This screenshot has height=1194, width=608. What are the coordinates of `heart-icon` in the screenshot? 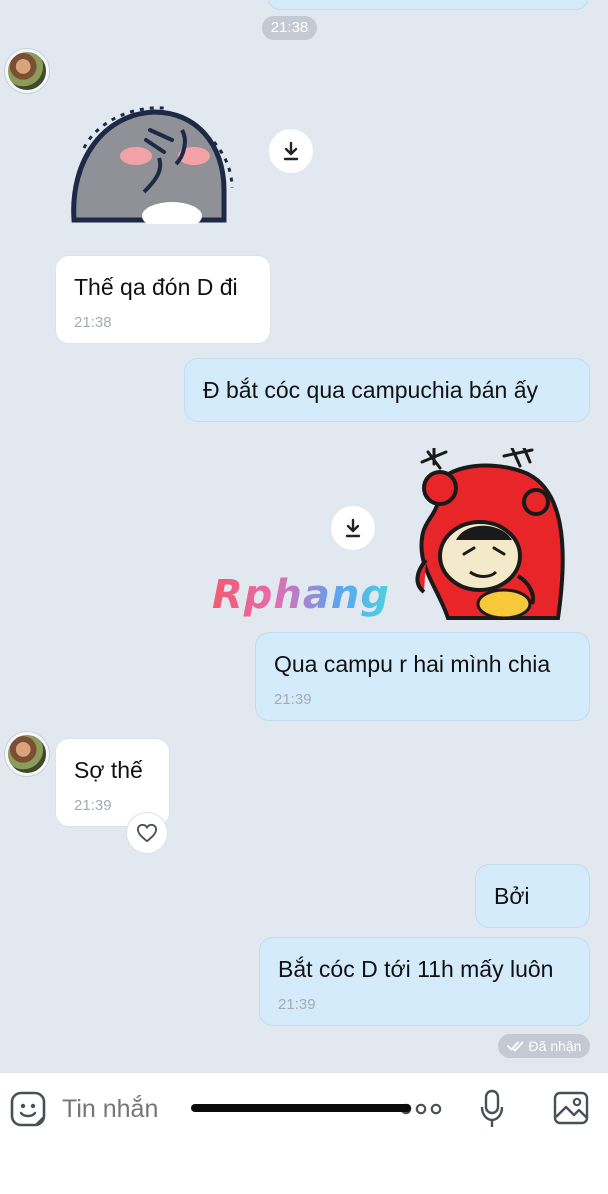 It's located at (147, 833).